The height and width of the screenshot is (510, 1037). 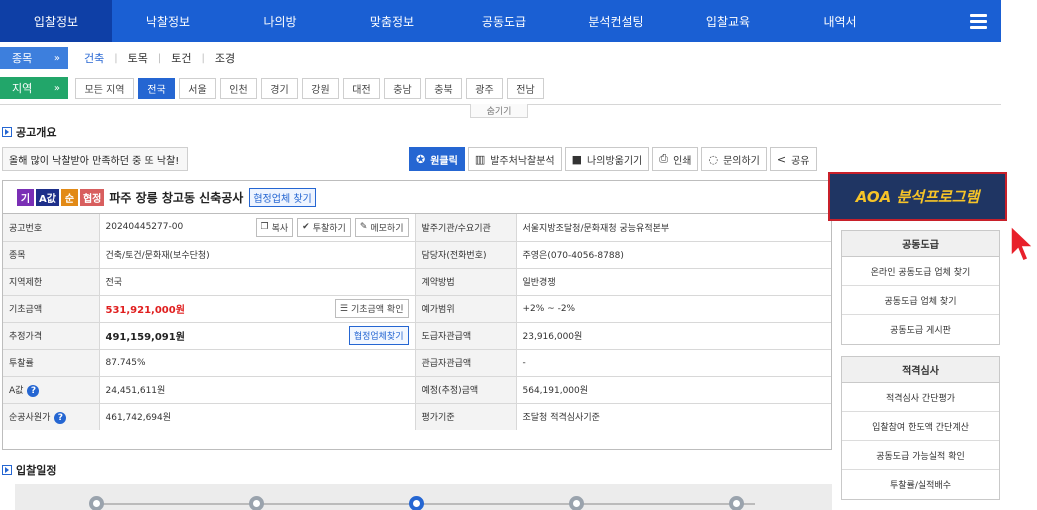 I want to click on table-row: A값? 24,451,611원 예정(추정)금액 564,191,000원, so click(x=417, y=390).